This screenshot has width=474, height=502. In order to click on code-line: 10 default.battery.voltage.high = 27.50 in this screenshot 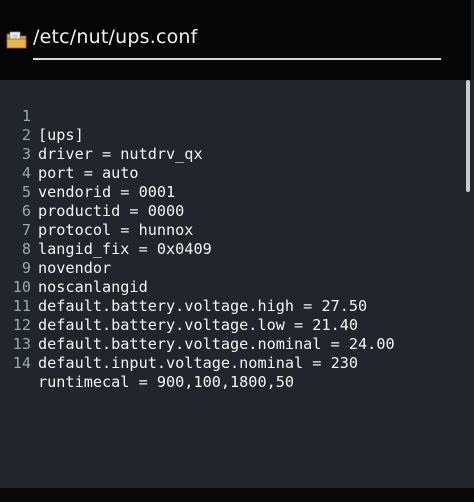, I will do `click(230, 287)`.